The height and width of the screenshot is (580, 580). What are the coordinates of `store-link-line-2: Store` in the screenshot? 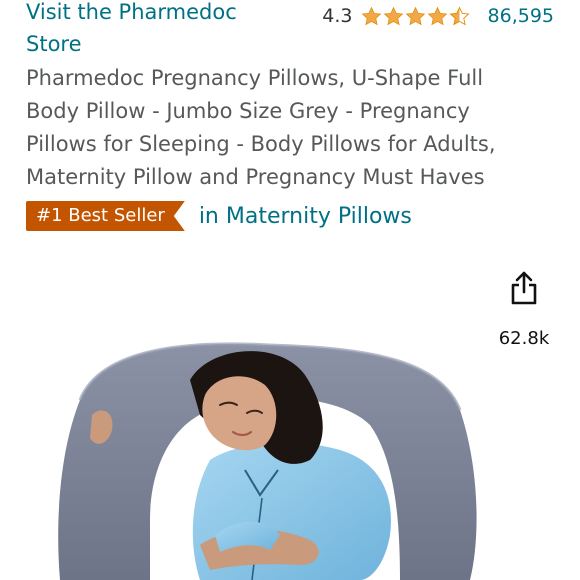 It's located at (54, 44).